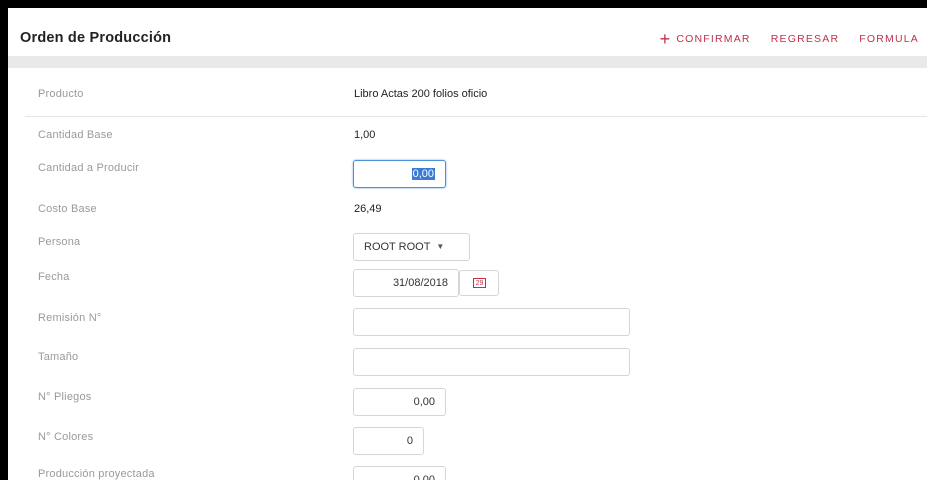  Describe the element at coordinates (65, 397) in the screenshot. I see `pliegos-label: N° Pliegos` at that location.